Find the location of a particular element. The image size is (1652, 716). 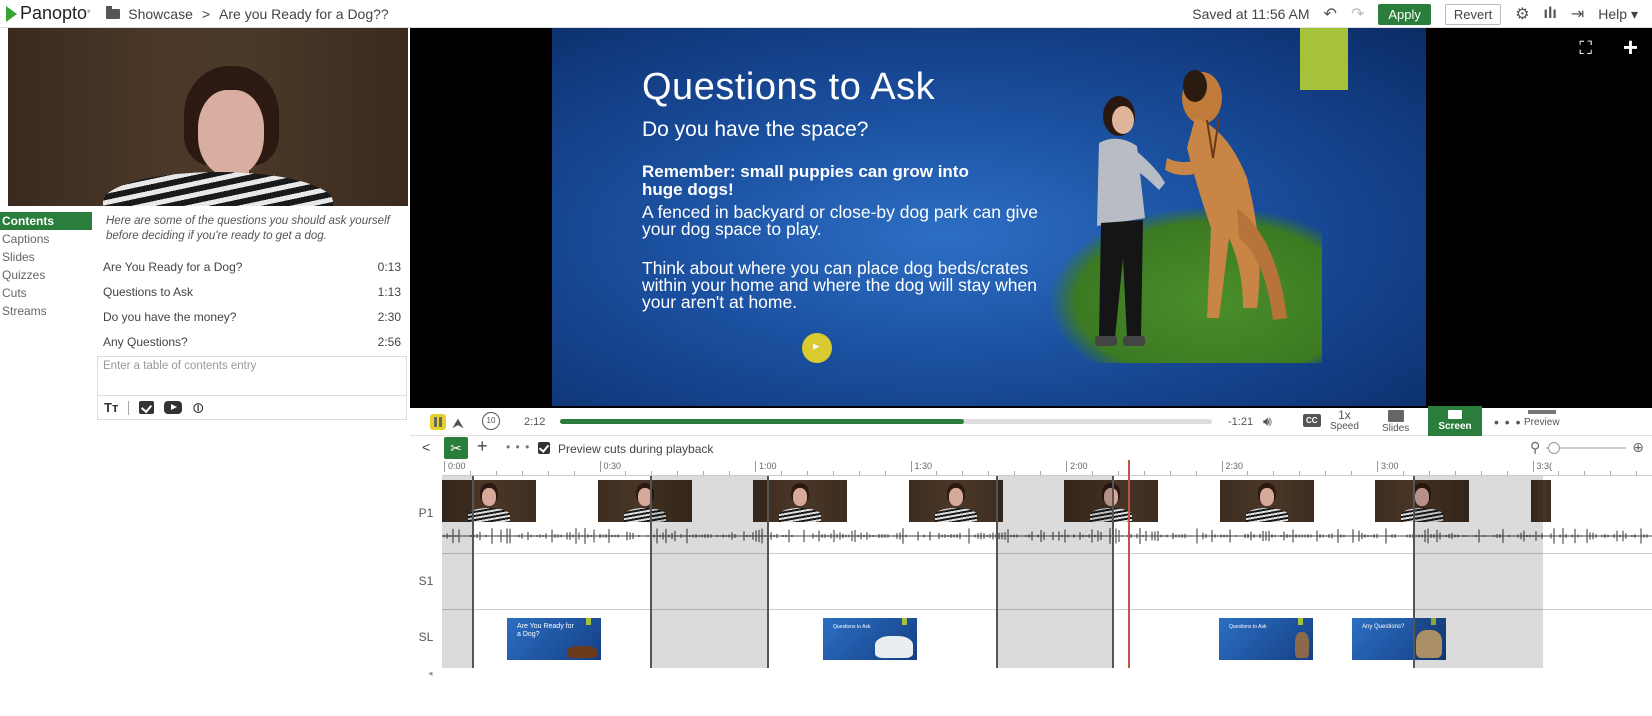

slide-photo-dog is located at coordinates (1226, 195).